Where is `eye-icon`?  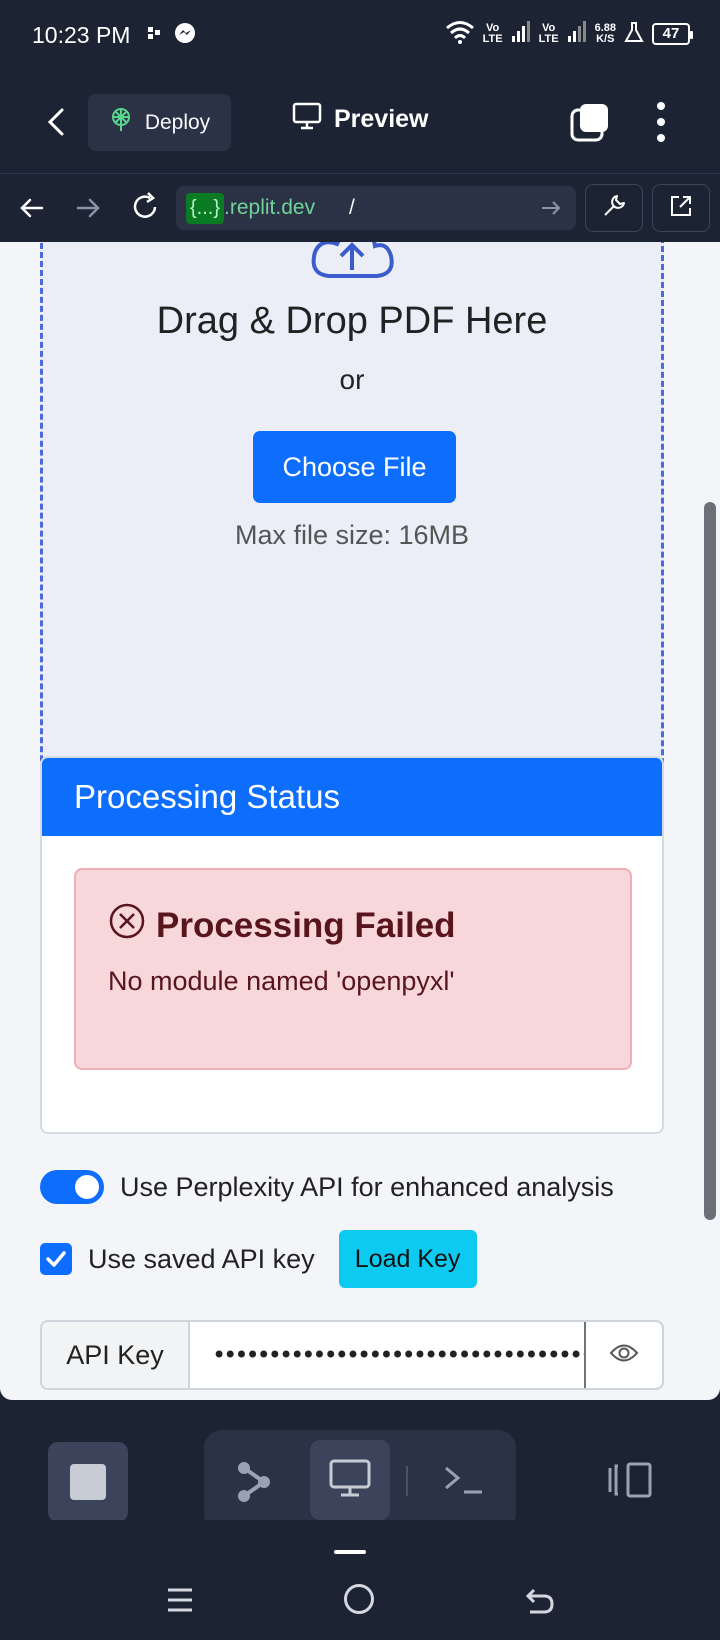 eye-icon is located at coordinates (624, 1355).